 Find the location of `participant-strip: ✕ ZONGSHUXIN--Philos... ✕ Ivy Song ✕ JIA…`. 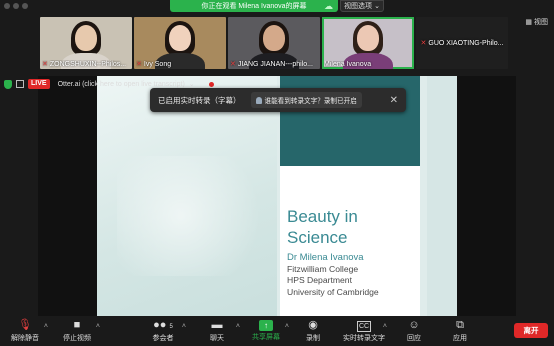

participant-strip: ✕ ZONGSHUXIN--Philos... ✕ Ivy Song ✕ JIA… is located at coordinates (274, 43).